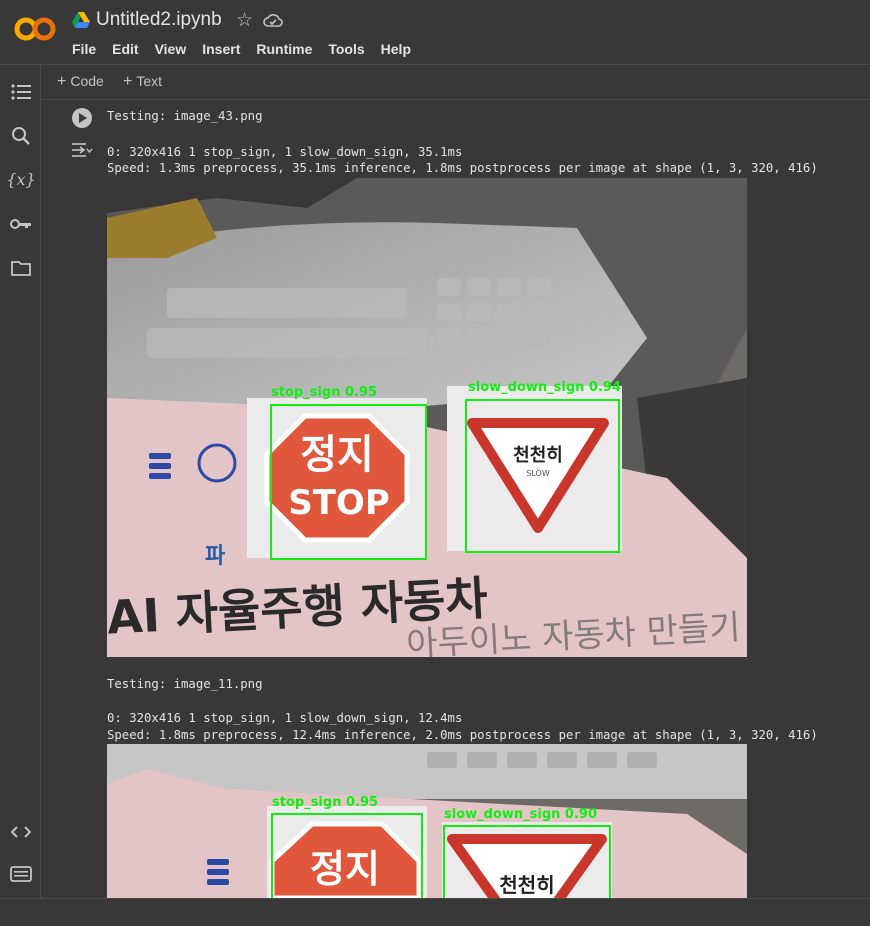 This screenshot has height=926, width=870. I want to click on detection-label-slow-2: slow_down_sign 0.90, so click(520, 814).